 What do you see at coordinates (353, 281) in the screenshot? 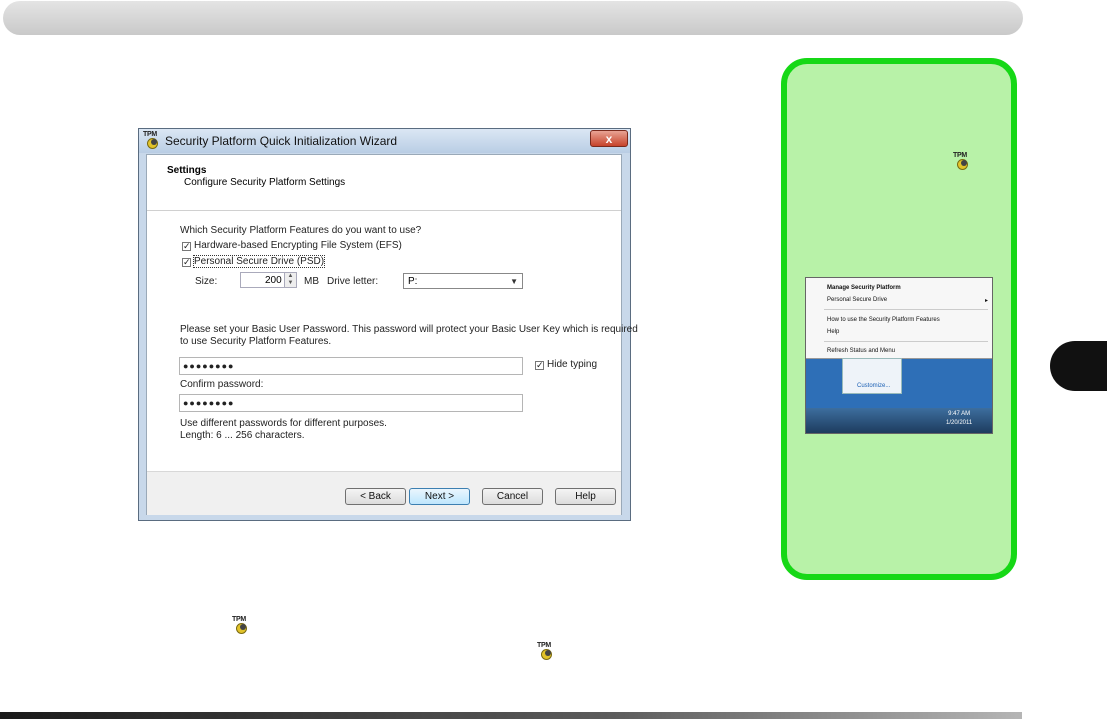
I see `drive-letter-label: Drive letter:` at bounding box center [353, 281].